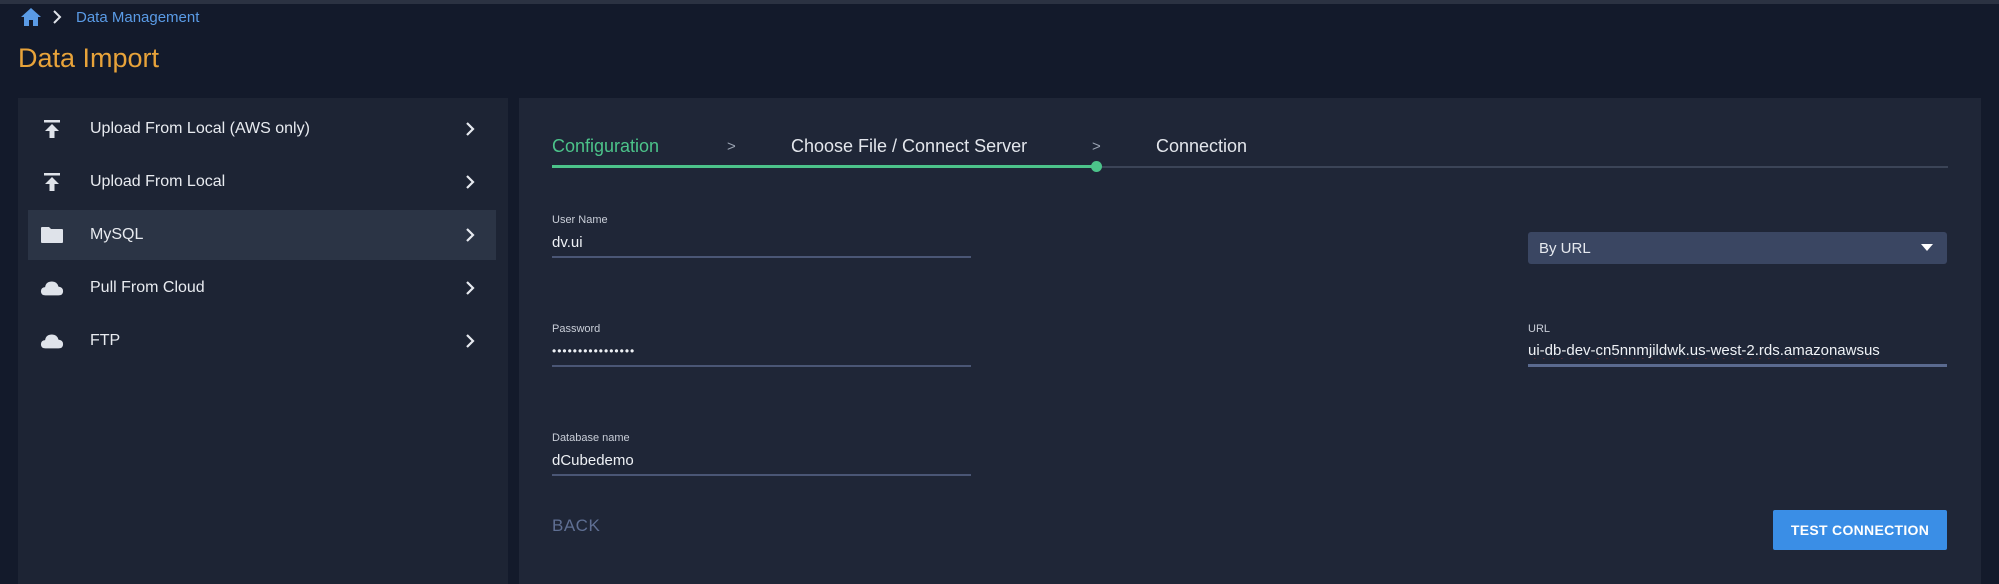 This screenshot has width=1999, height=584. Describe the element at coordinates (52, 235) in the screenshot. I see `folder-icon` at that location.